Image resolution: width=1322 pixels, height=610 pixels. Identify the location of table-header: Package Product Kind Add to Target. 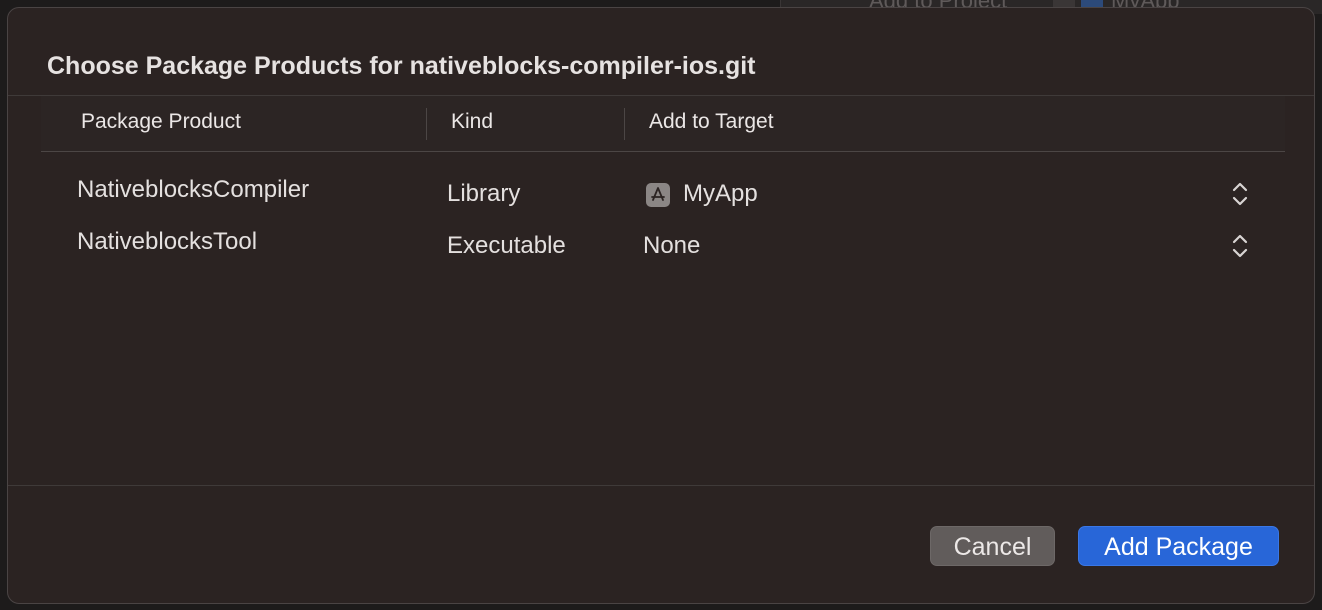
(663, 124).